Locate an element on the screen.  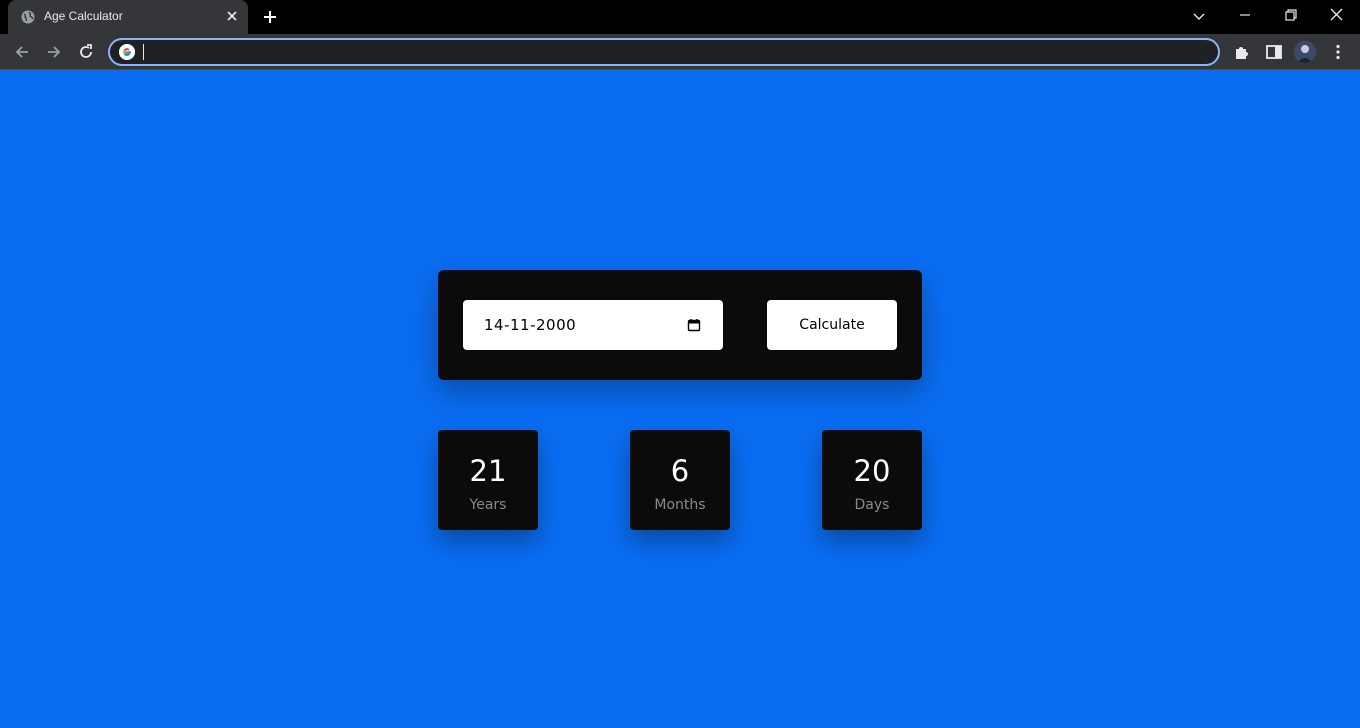
forward-arrow-icon is located at coordinates (54, 52).